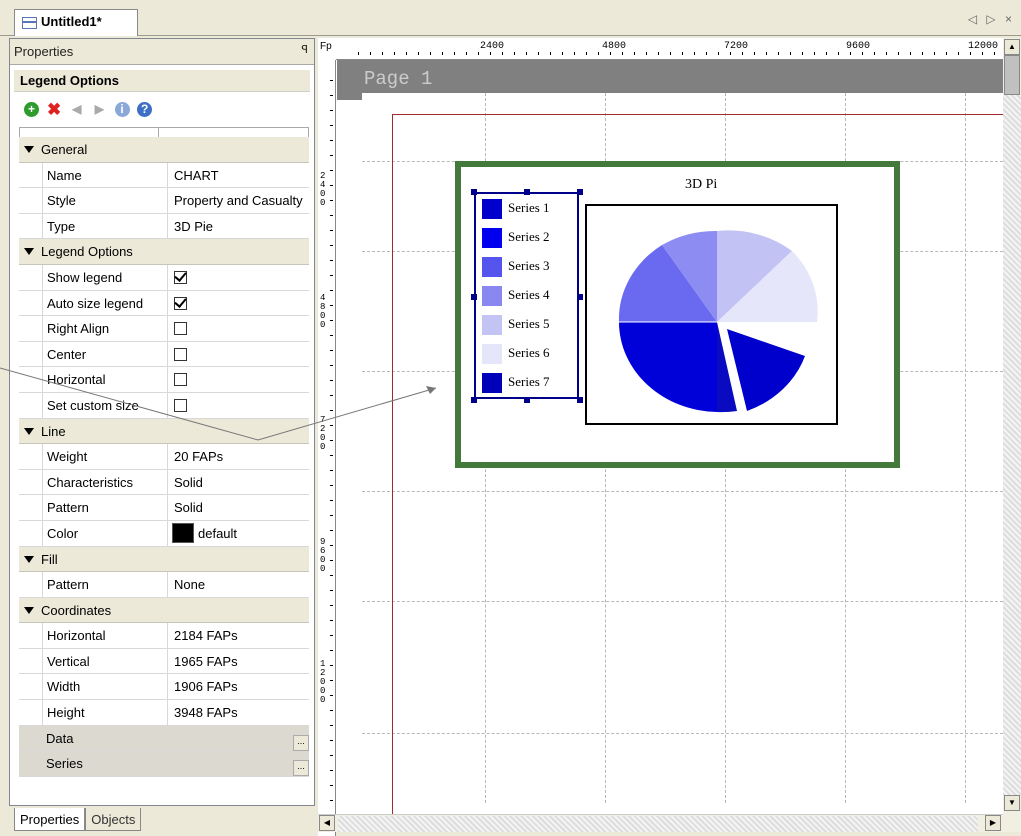 The width and height of the screenshot is (1021, 836). Describe the element at coordinates (218, 404) in the screenshot. I see `connector-arrow` at that location.